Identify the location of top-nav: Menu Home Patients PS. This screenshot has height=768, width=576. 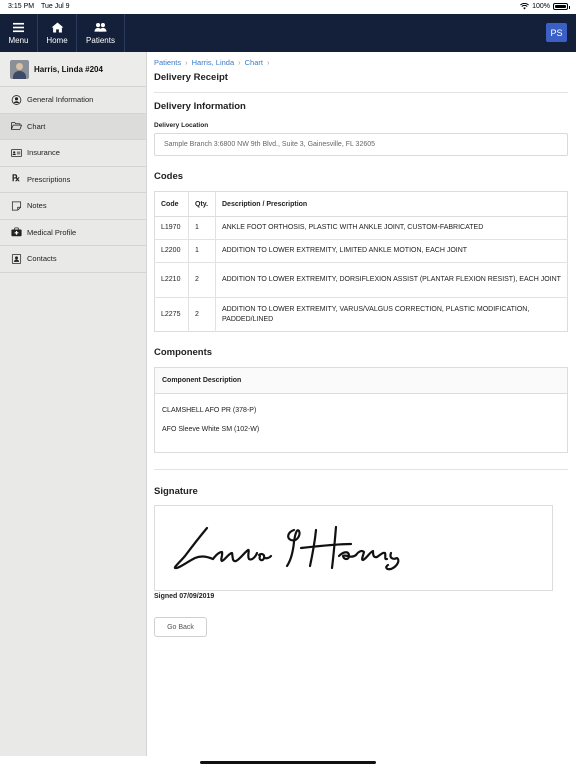
(288, 33).